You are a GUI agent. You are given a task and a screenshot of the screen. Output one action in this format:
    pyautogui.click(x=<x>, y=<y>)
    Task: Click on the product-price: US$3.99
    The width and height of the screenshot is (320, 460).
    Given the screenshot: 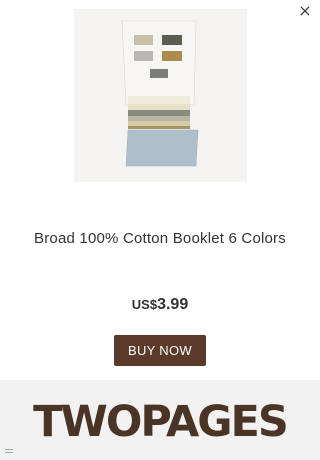 What is the action you would take?
    pyautogui.click(x=160, y=305)
    